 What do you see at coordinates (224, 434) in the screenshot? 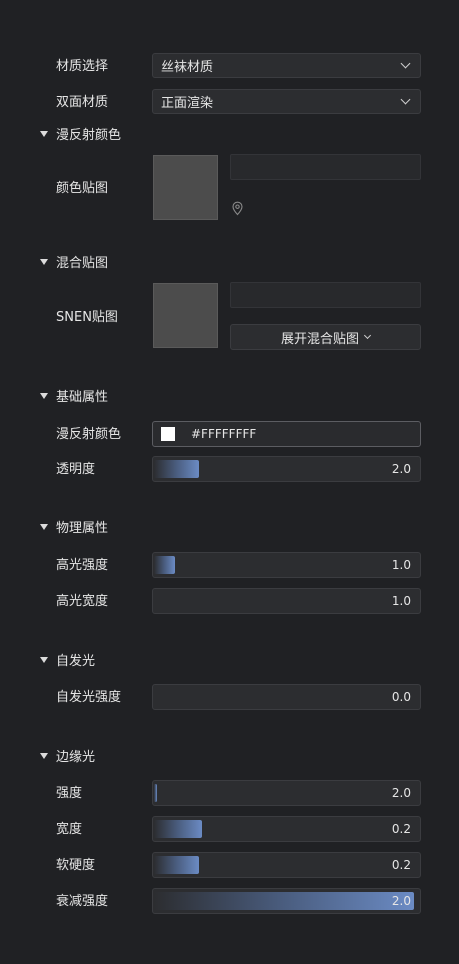
I see `diffuse-color-value: #FFFFFFFF` at bounding box center [224, 434].